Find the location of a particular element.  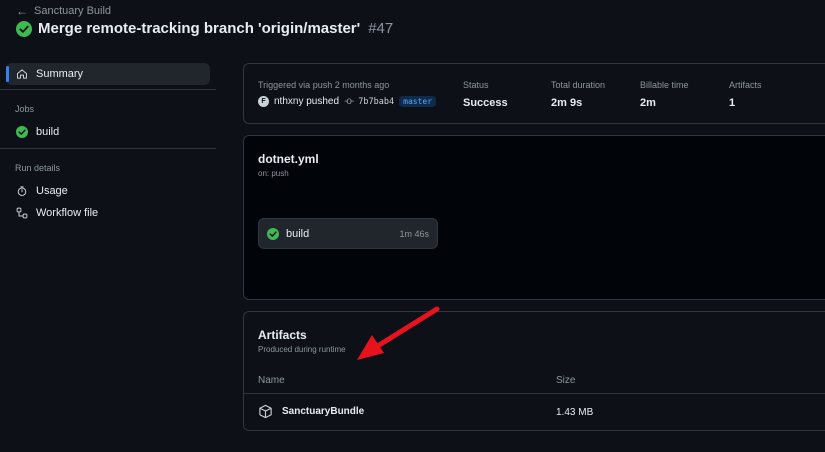

duration-label: Total duration is located at coordinates (578, 85).